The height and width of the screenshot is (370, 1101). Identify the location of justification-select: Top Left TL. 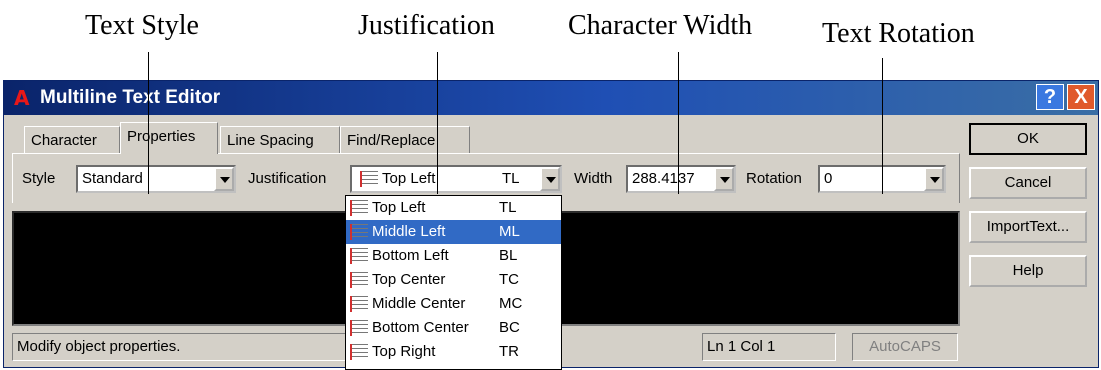
(456, 179).